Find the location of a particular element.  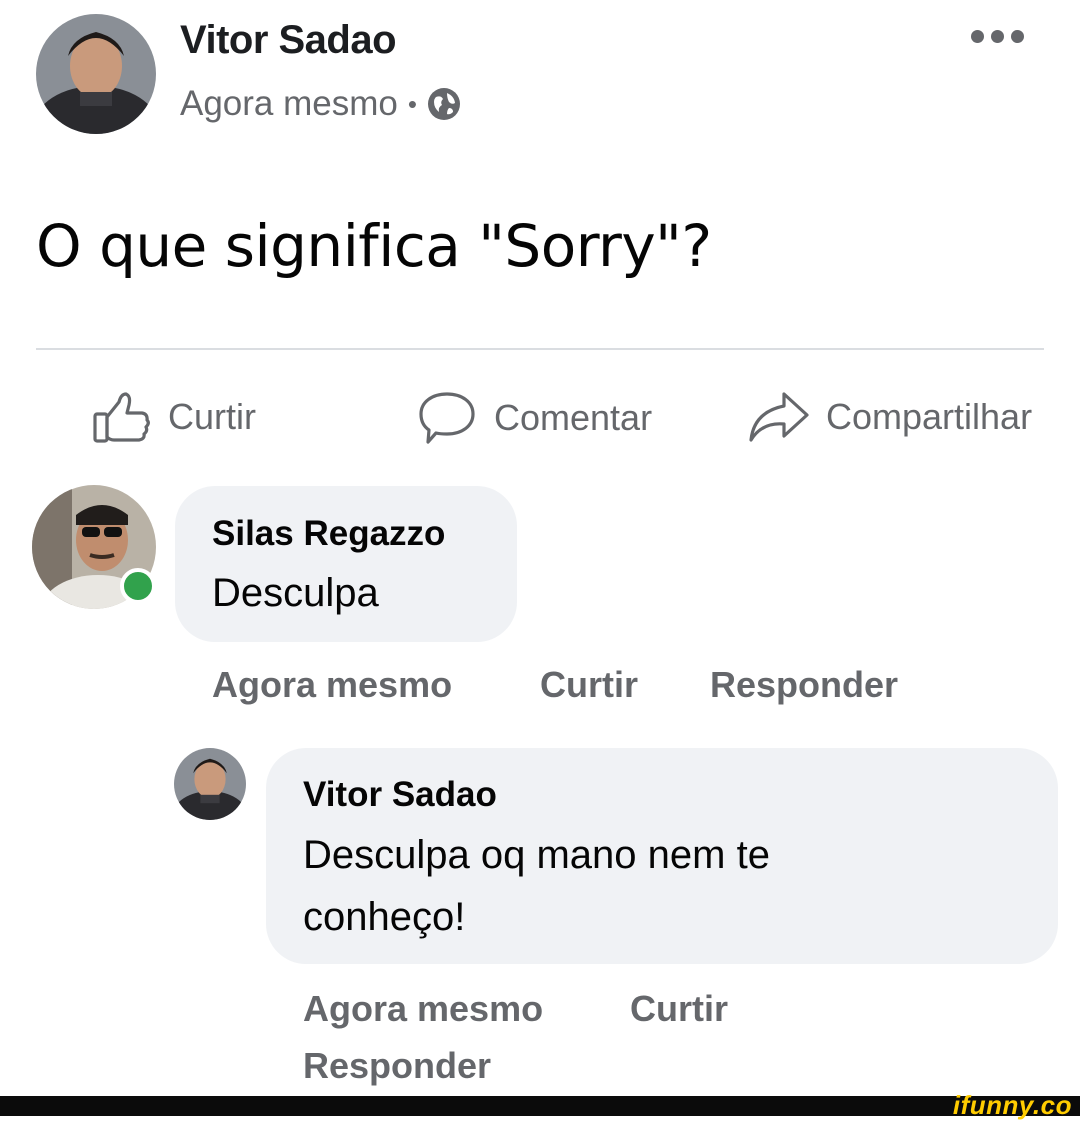

comment-button: Comentar is located at coordinates (535, 418).